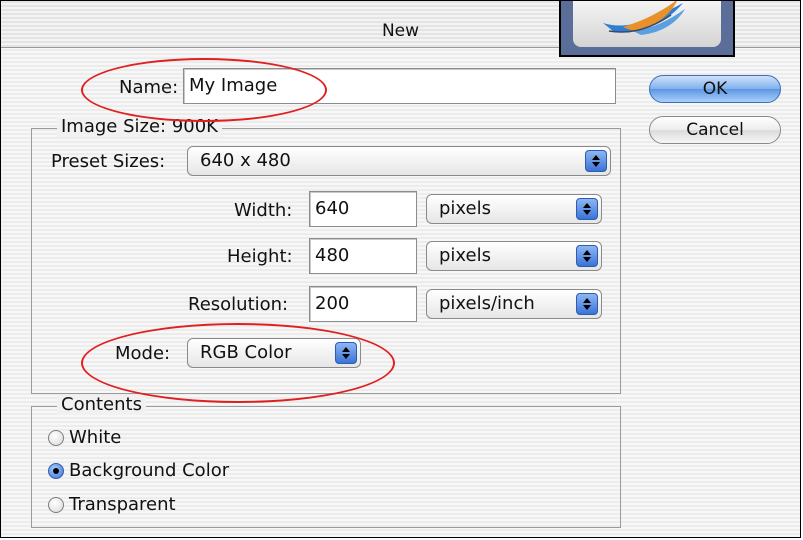  Describe the element at coordinates (514, 209) in the screenshot. I see `width-unit-select: pixels` at that location.